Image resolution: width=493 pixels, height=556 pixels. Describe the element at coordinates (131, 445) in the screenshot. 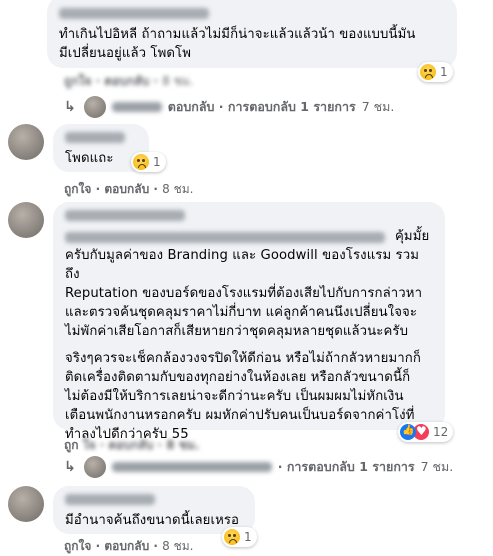

I see `comment-actions-3: ถูก ใจ · ตอบกลับ · 8 ชม.` at that location.